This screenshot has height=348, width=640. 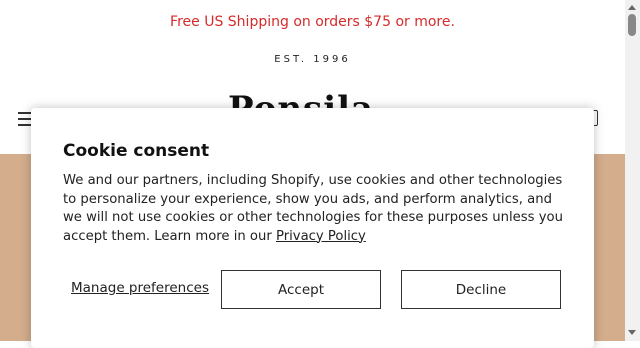 I want to click on hamburger-menu-icon, so click(x=25, y=119).